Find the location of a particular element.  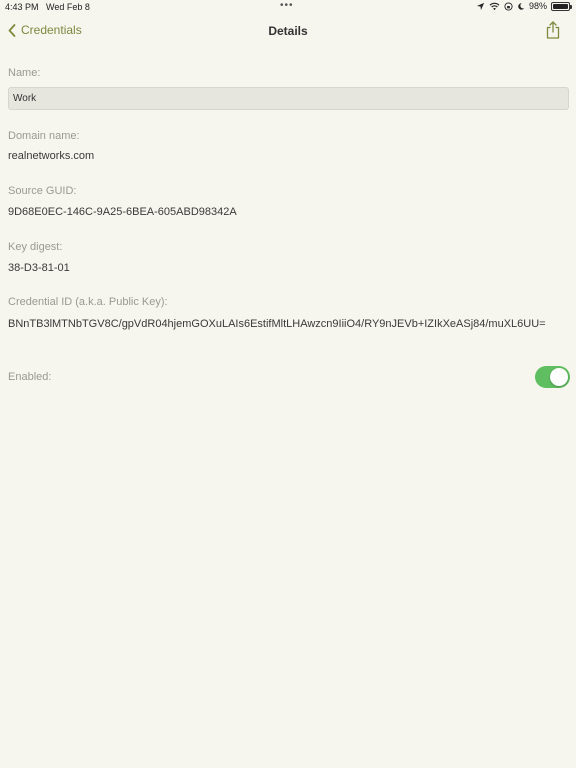

battery-icon is located at coordinates (561, 6).